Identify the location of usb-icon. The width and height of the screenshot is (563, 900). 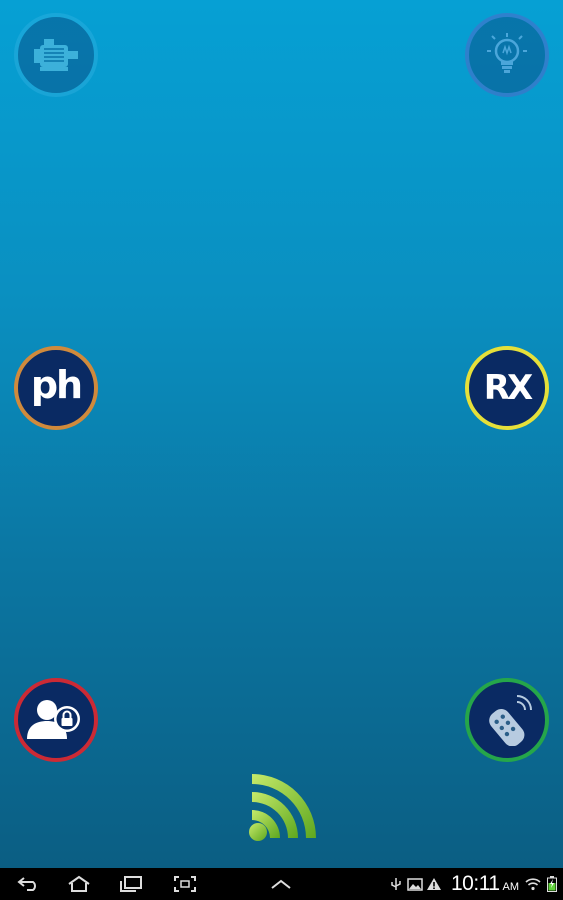
(396, 884).